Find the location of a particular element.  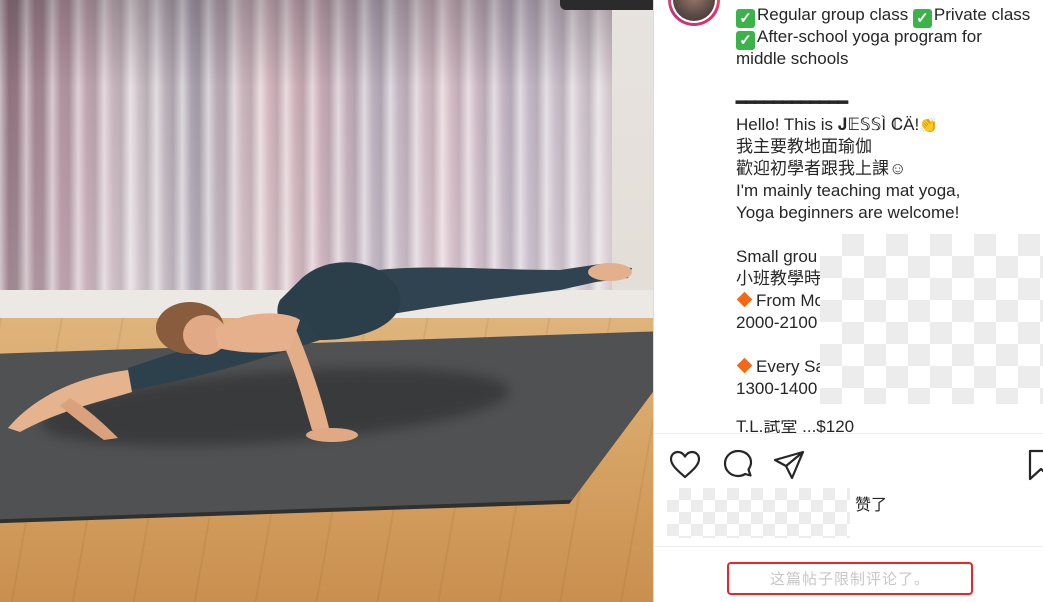

caption-divider-line is located at coordinates (848, 433).